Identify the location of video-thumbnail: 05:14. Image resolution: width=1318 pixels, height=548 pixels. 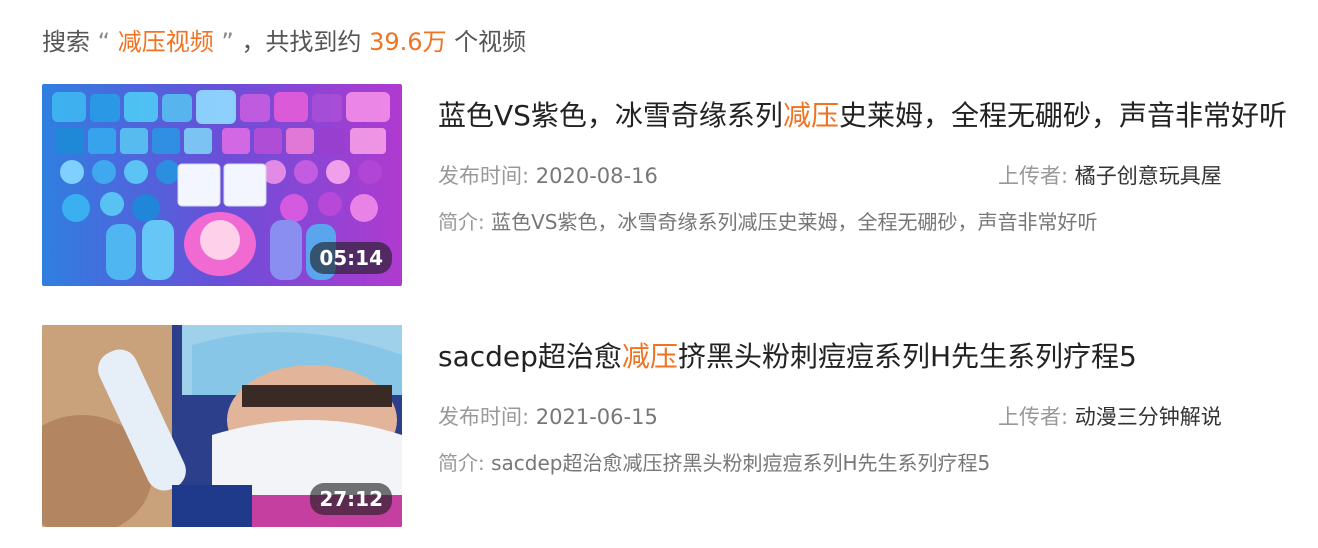
(222, 185).